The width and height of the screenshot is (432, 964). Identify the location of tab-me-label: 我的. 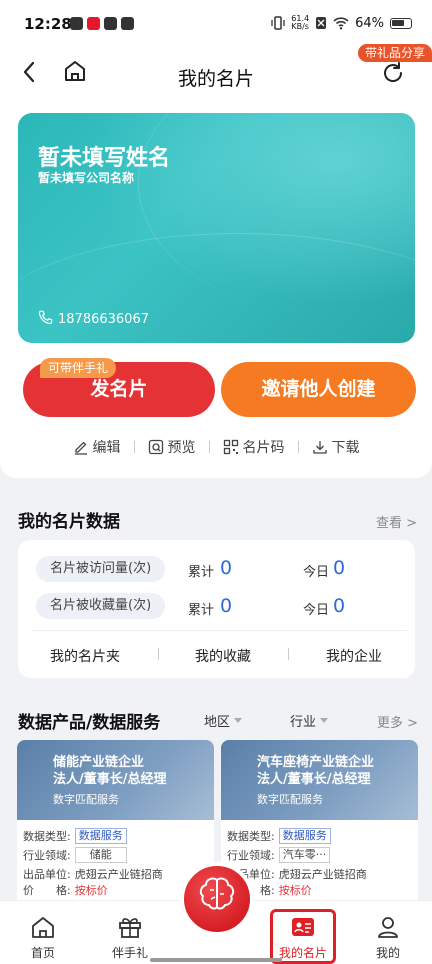
(387, 953).